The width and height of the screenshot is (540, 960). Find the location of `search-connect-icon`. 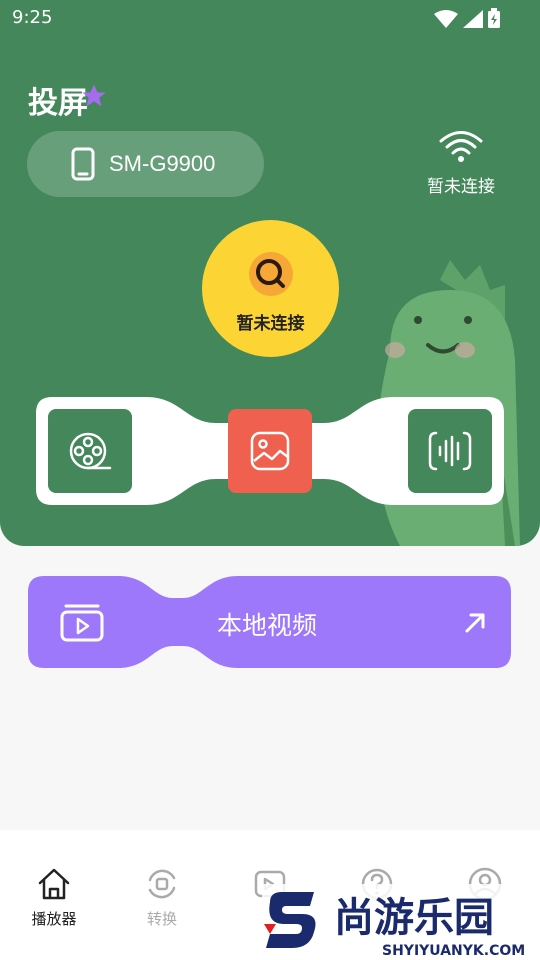

search-connect-icon is located at coordinates (271, 274).